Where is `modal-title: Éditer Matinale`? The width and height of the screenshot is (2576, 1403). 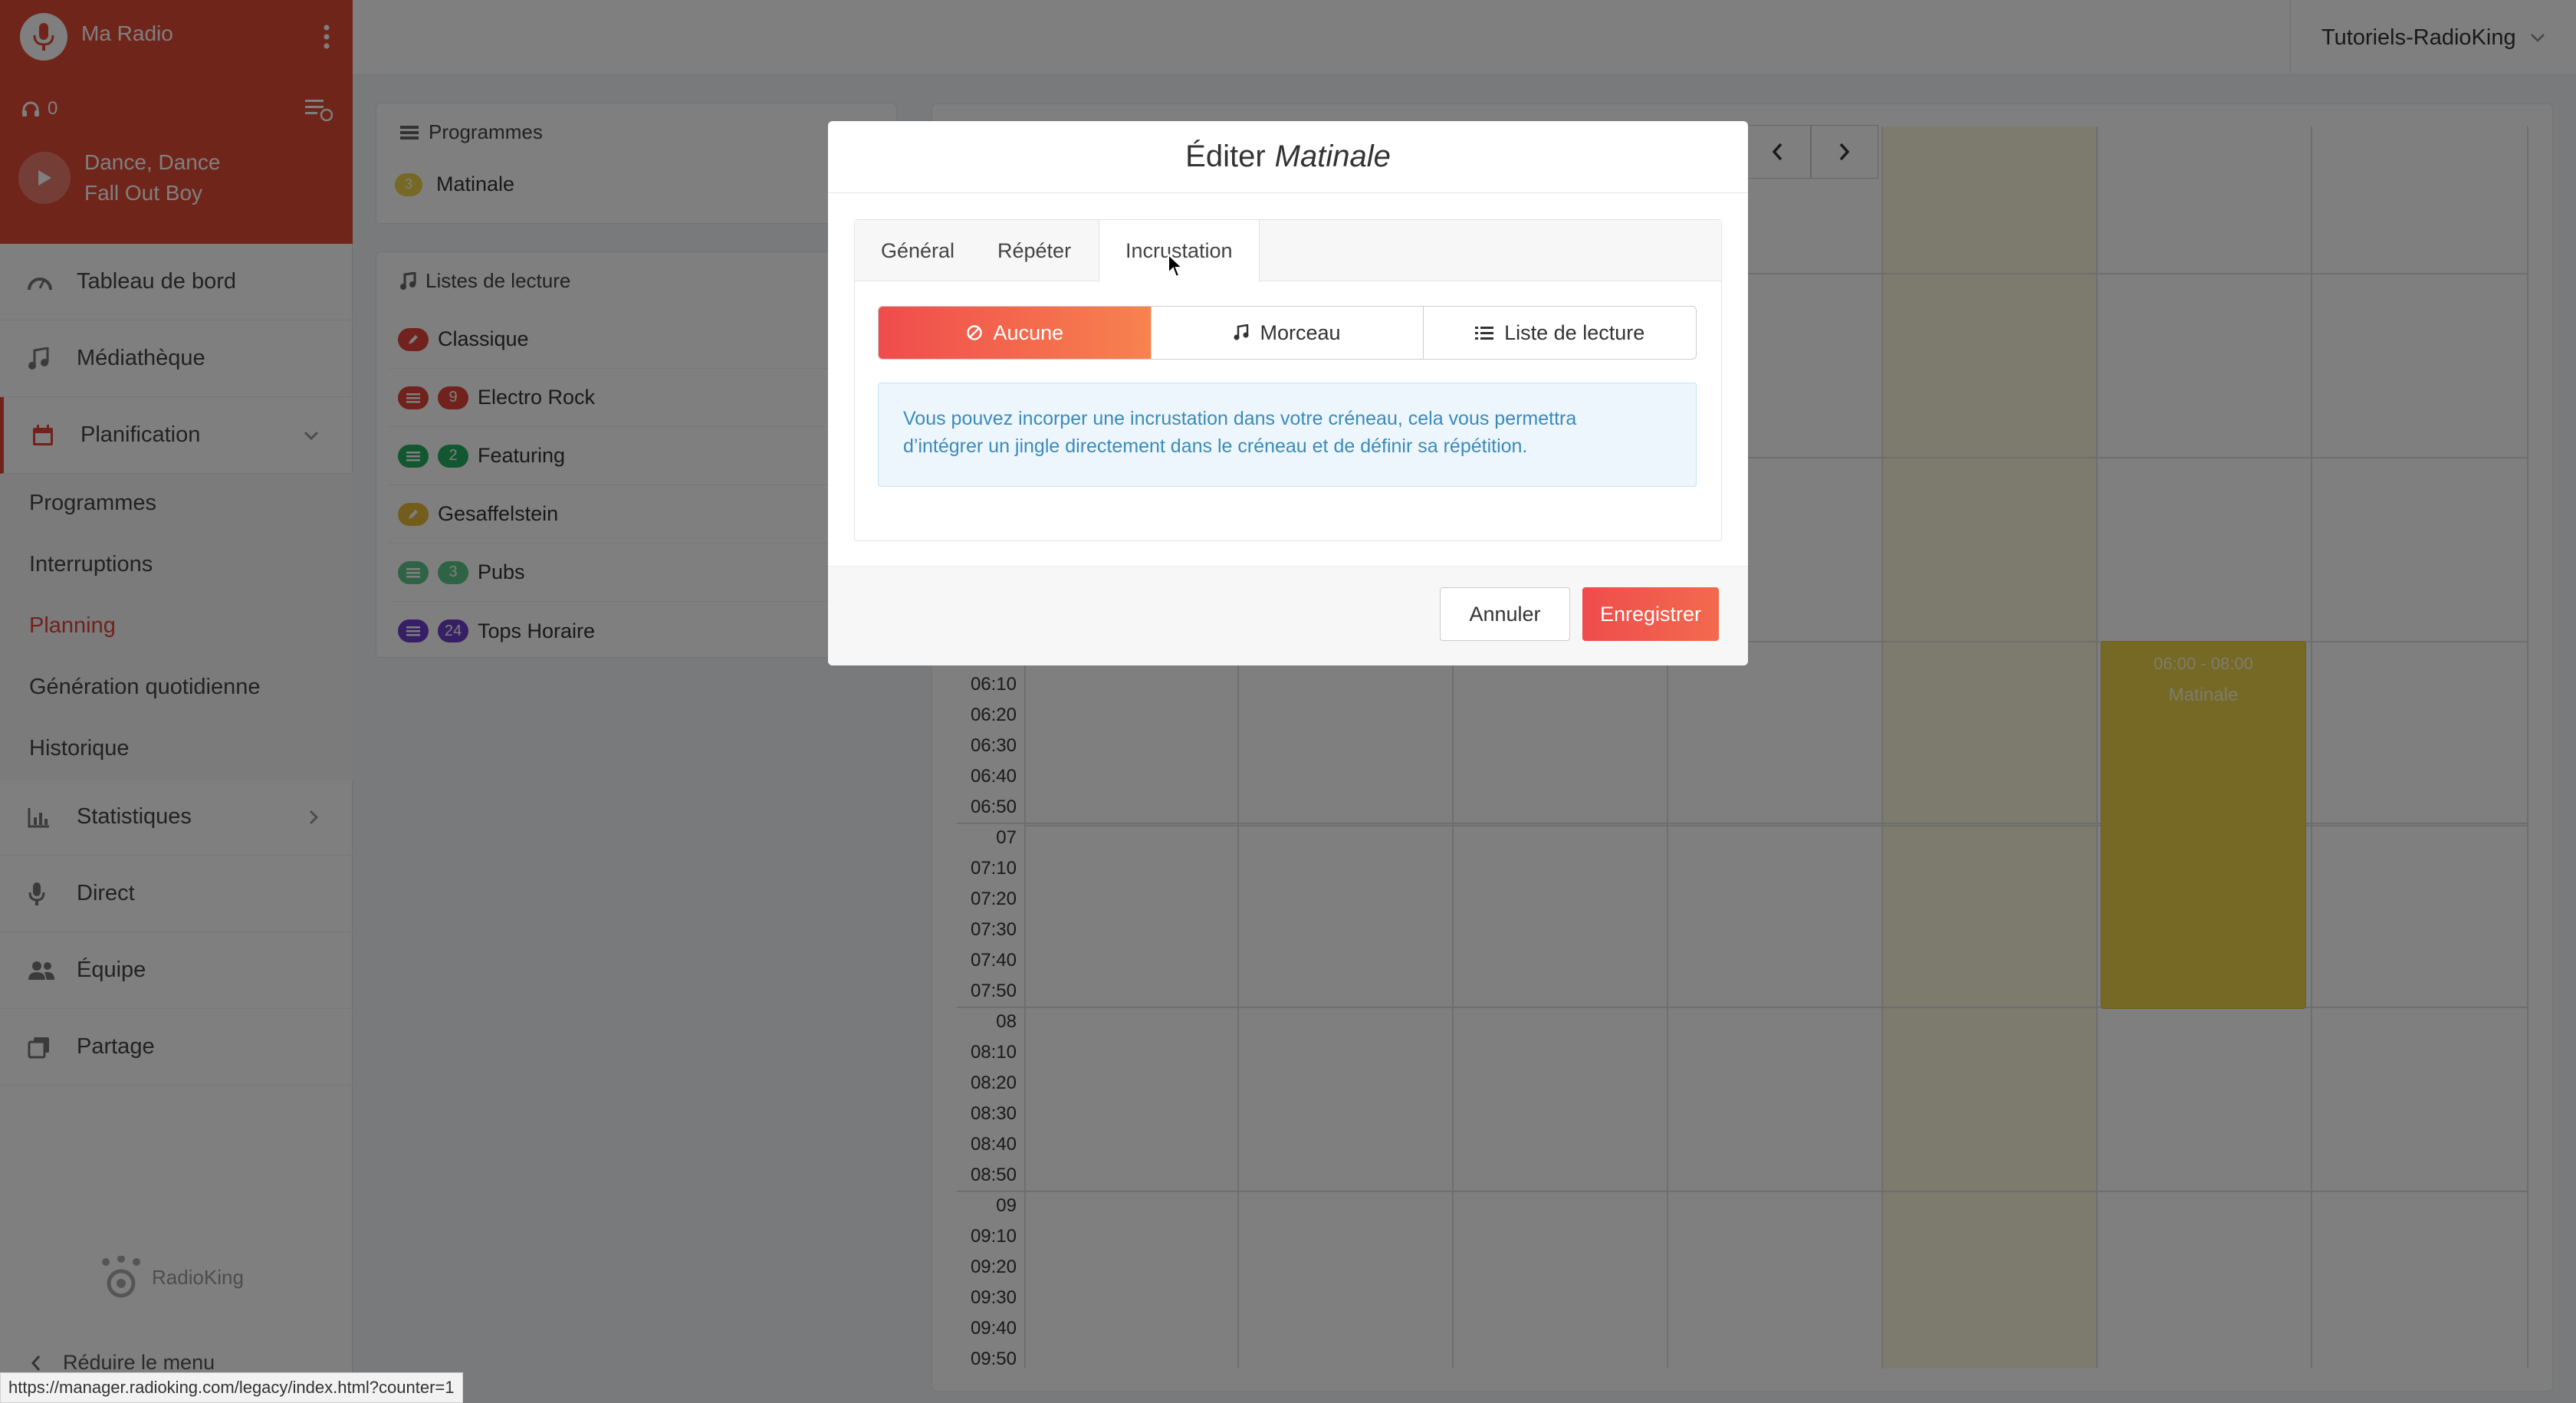
modal-title: Éditer Matinale is located at coordinates (1288, 157).